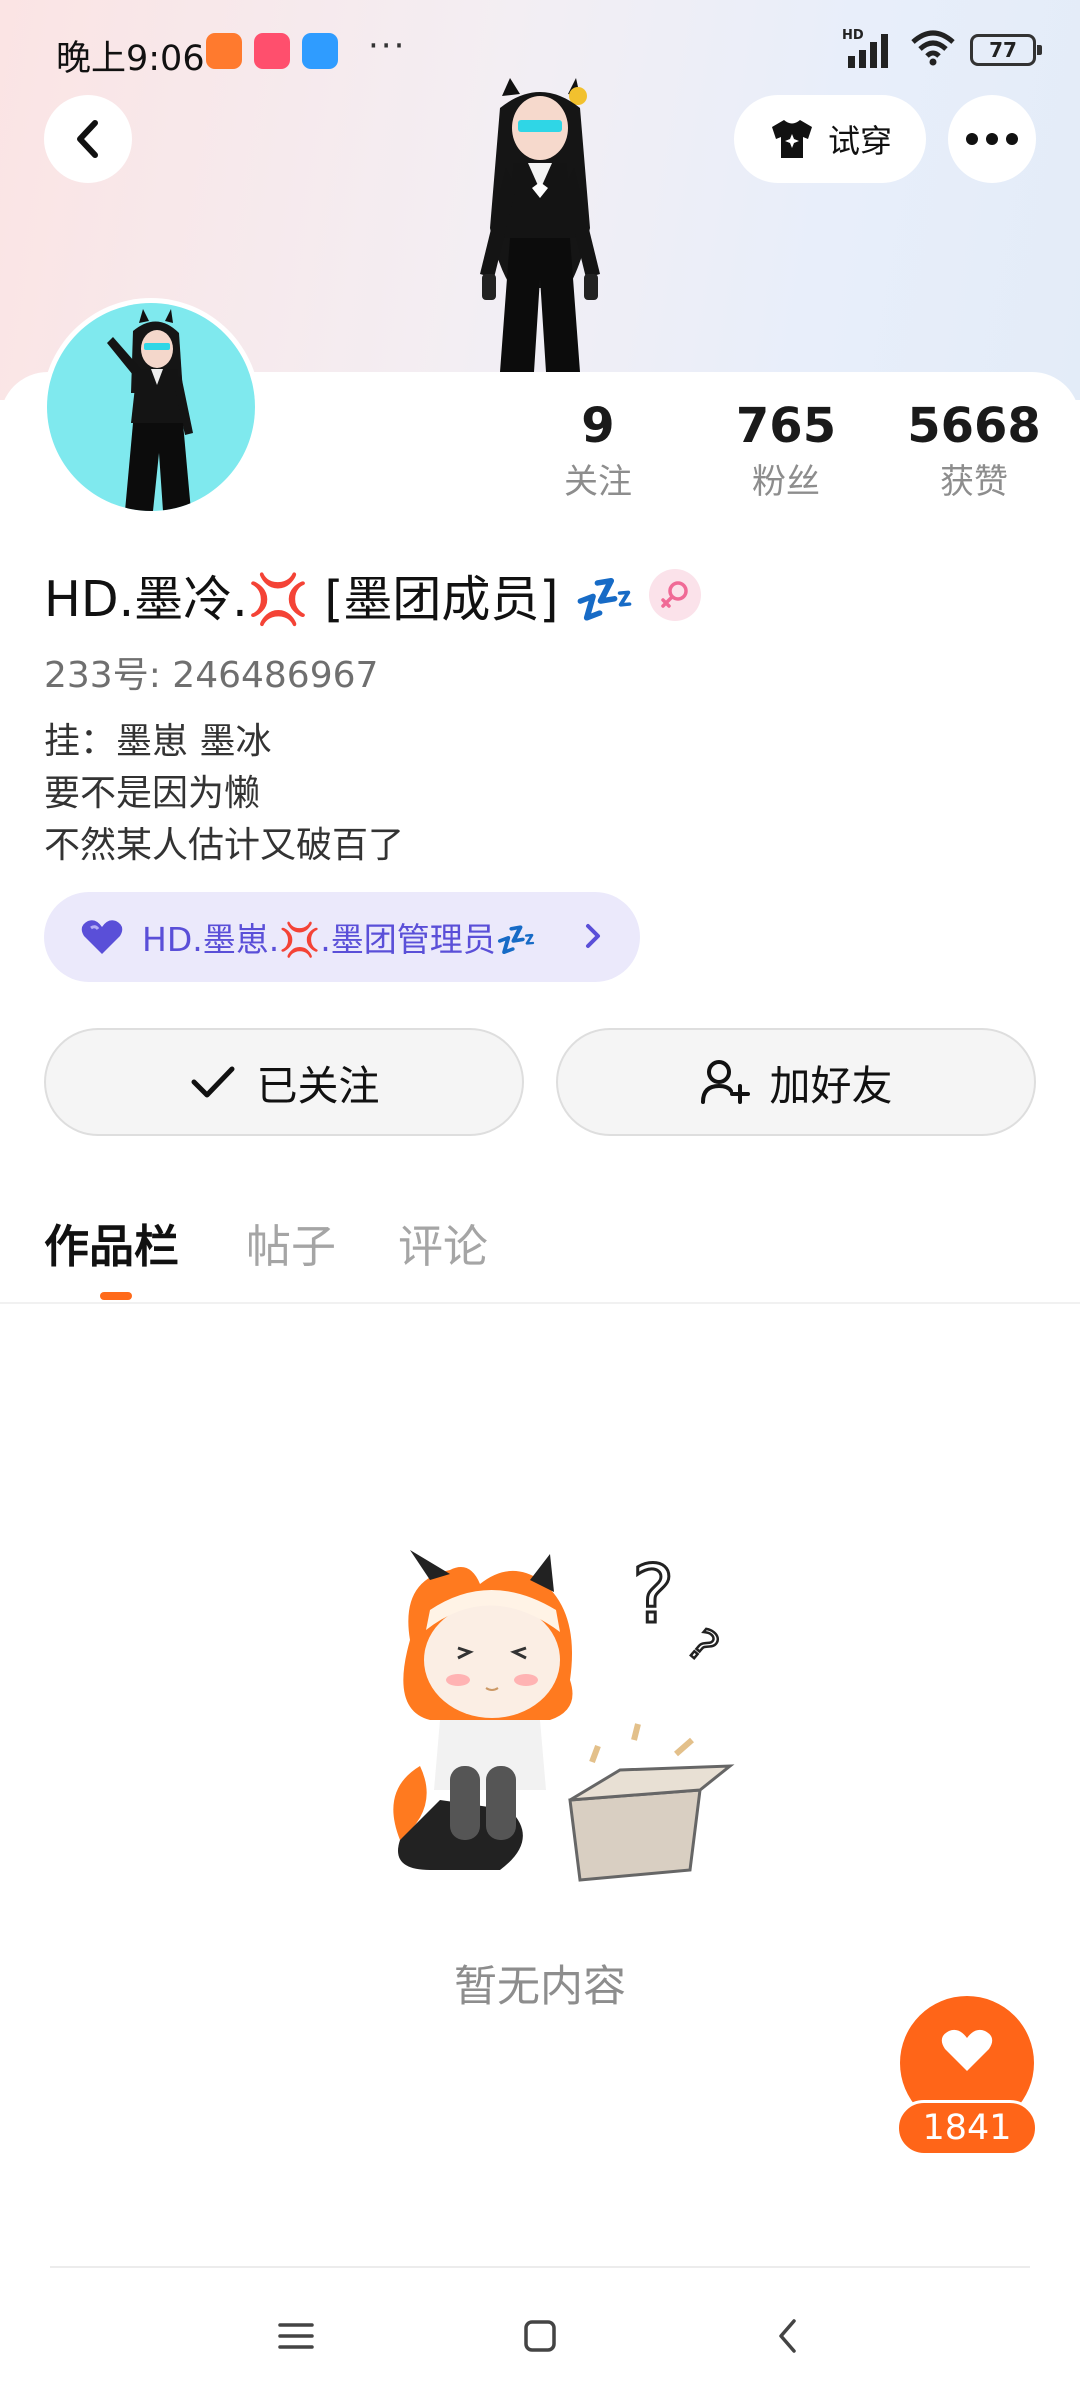  Describe the element at coordinates (831, 1086) in the screenshot. I see `add-friend-label: 加好友` at that location.